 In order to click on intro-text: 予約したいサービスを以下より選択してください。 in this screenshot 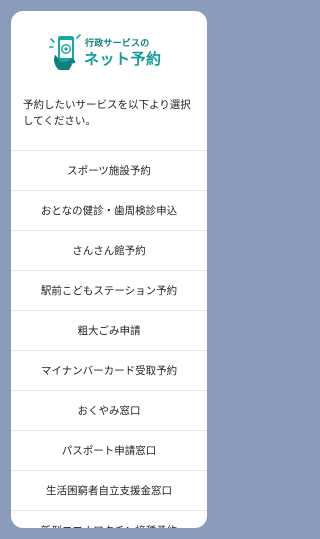, I will do `click(107, 113)`.